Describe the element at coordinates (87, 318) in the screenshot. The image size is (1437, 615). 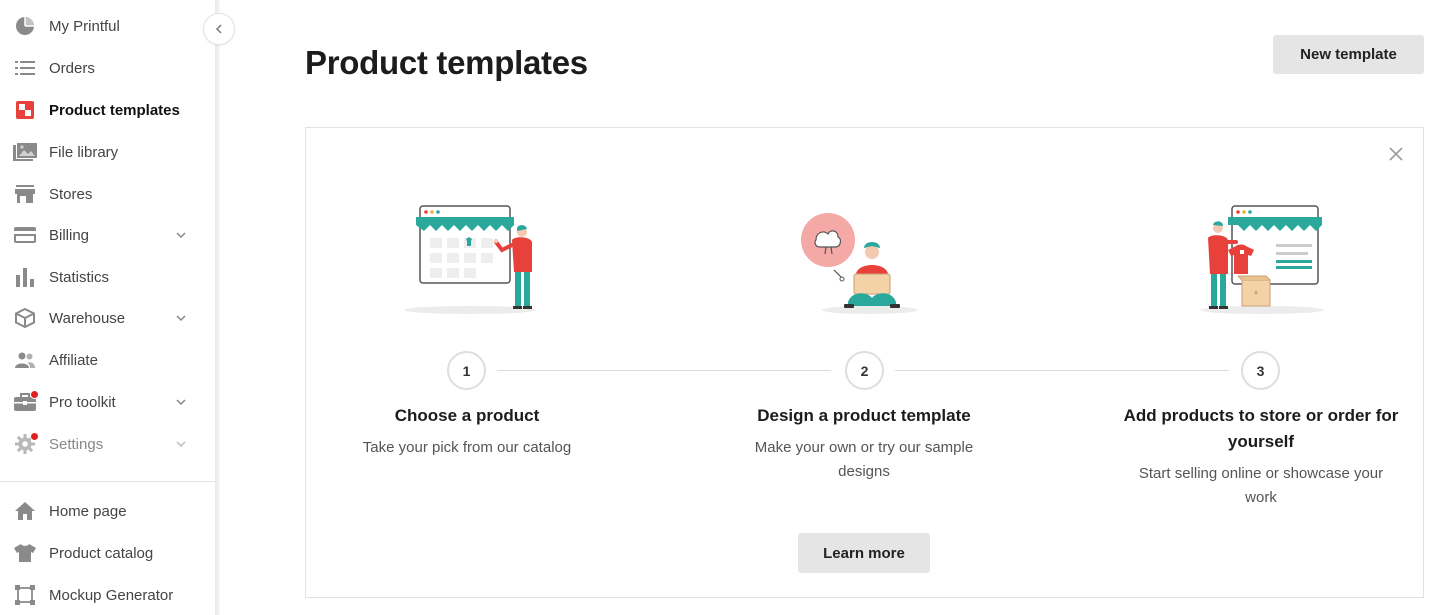
I see `sidebar-item-label: Warehouse` at that location.